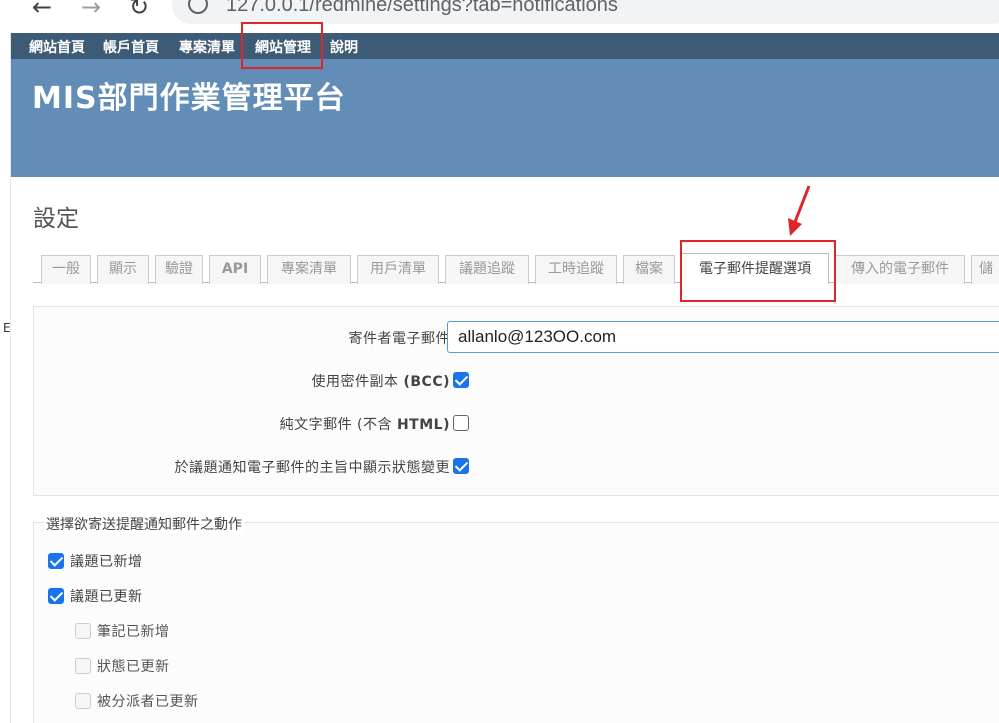  What do you see at coordinates (42, 9) in the screenshot?
I see `back-arrow-icon: ←` at bounding box center [42, 9].